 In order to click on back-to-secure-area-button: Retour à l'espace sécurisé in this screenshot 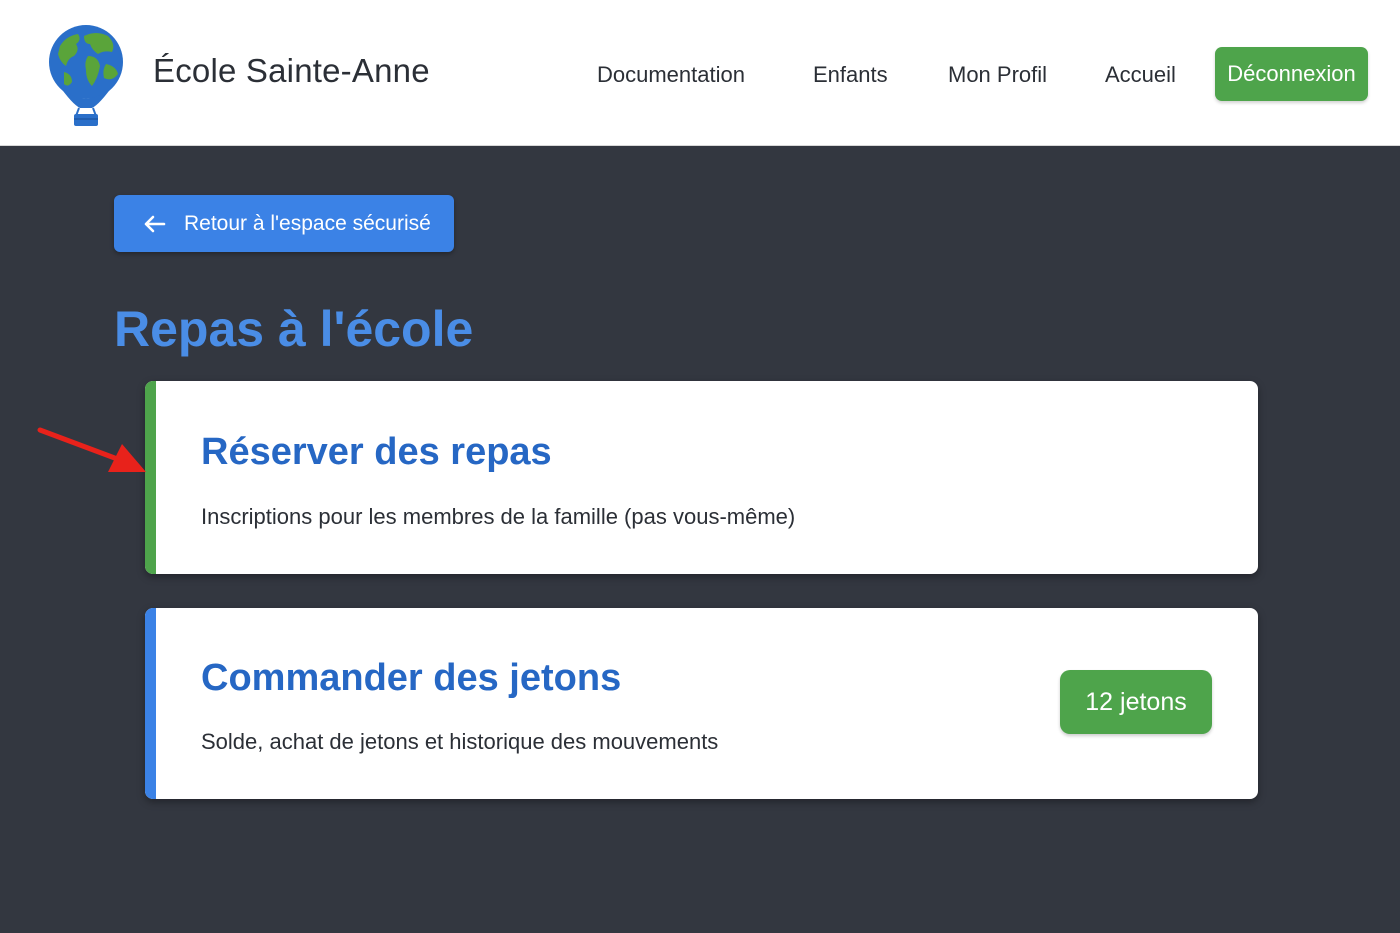, I will do `click(284, 223)`.